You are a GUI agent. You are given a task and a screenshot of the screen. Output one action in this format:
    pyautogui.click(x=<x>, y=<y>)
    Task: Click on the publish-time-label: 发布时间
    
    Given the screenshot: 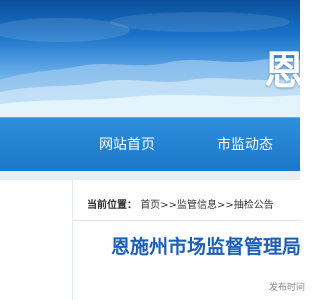 What is the action you would take?
    pyautogui.click(x=287, y=288)
    